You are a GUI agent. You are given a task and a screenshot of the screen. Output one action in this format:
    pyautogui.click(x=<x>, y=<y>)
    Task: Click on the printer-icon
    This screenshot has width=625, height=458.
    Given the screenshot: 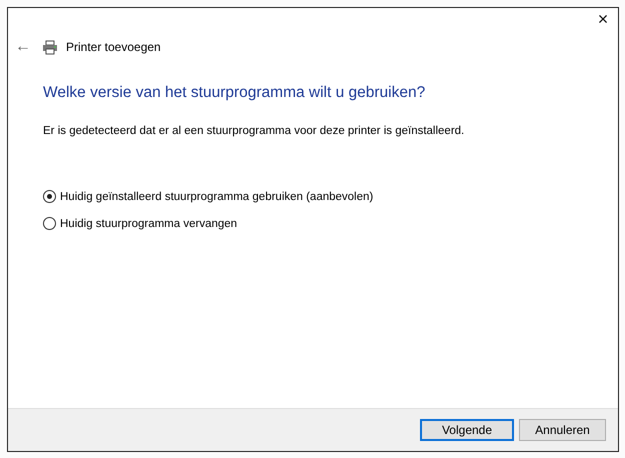 What is the action you would take?
    pyautogui.click(x=50, y=47)
    